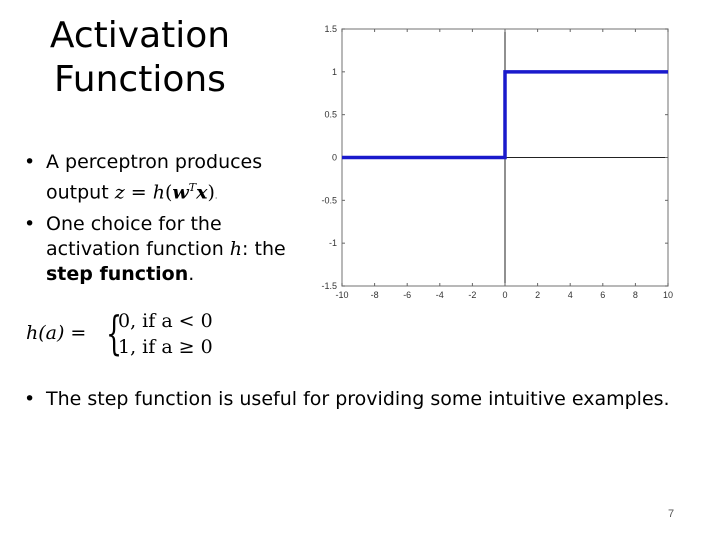 The width and height of the screenshot is (720, 540). I want to click on x-tick-label: 6, so click(602, 295).